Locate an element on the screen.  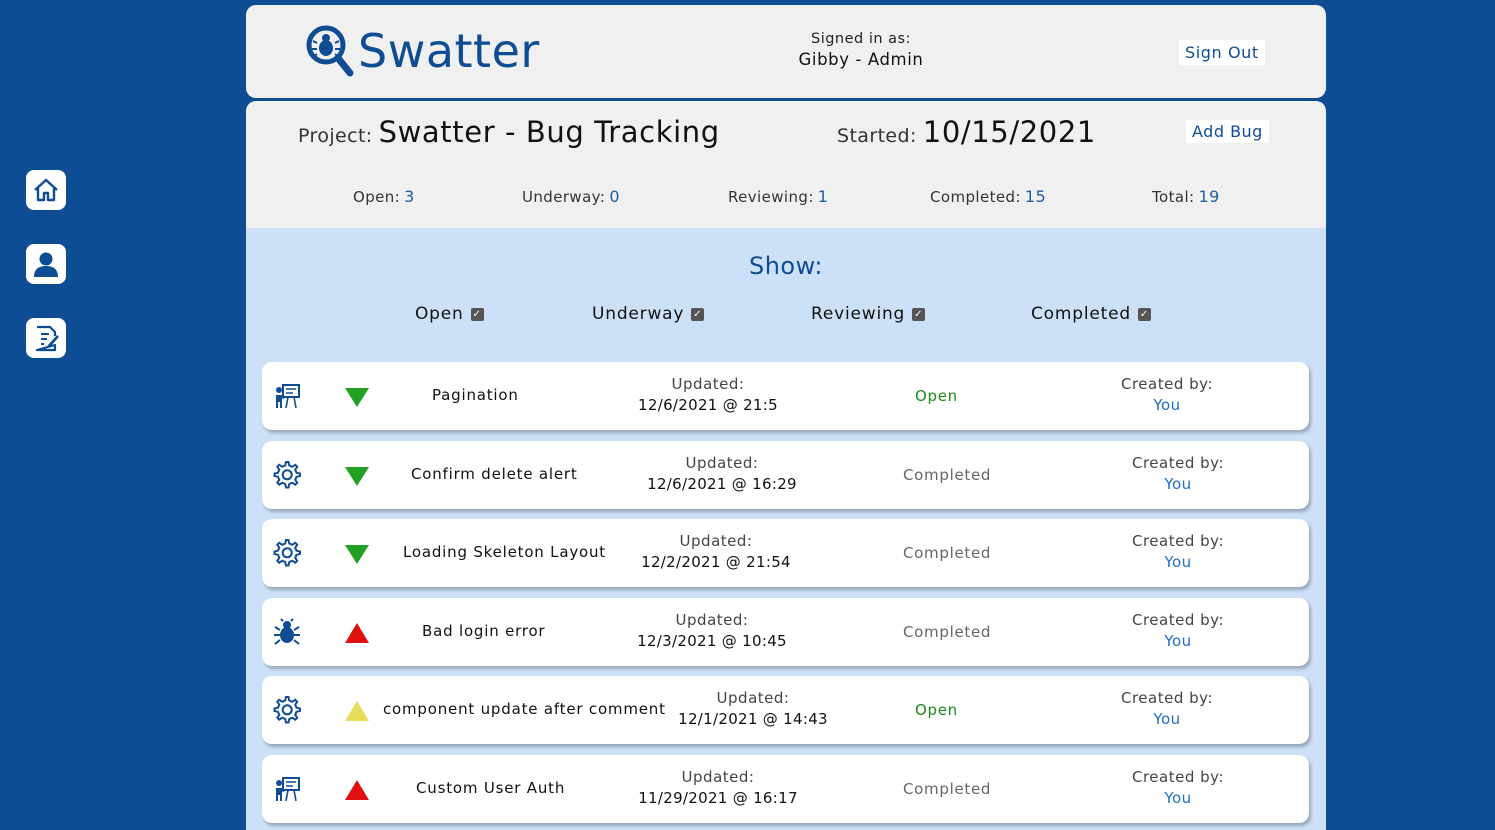
bug-title: Pagination is located at coordinates (475, 395).